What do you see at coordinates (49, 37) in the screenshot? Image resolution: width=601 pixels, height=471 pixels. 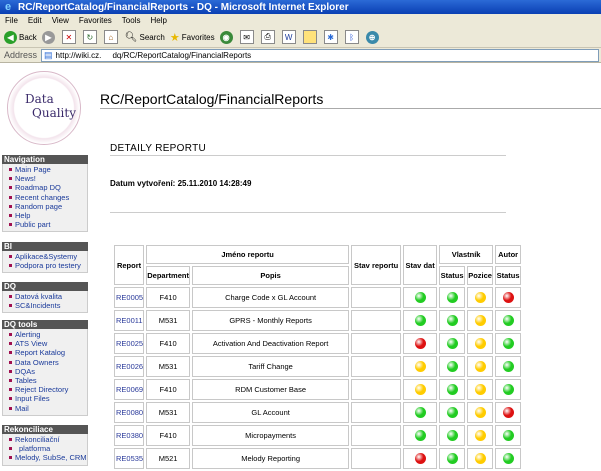 I see `forward-button: ▶` at bounding box center [49, 37].